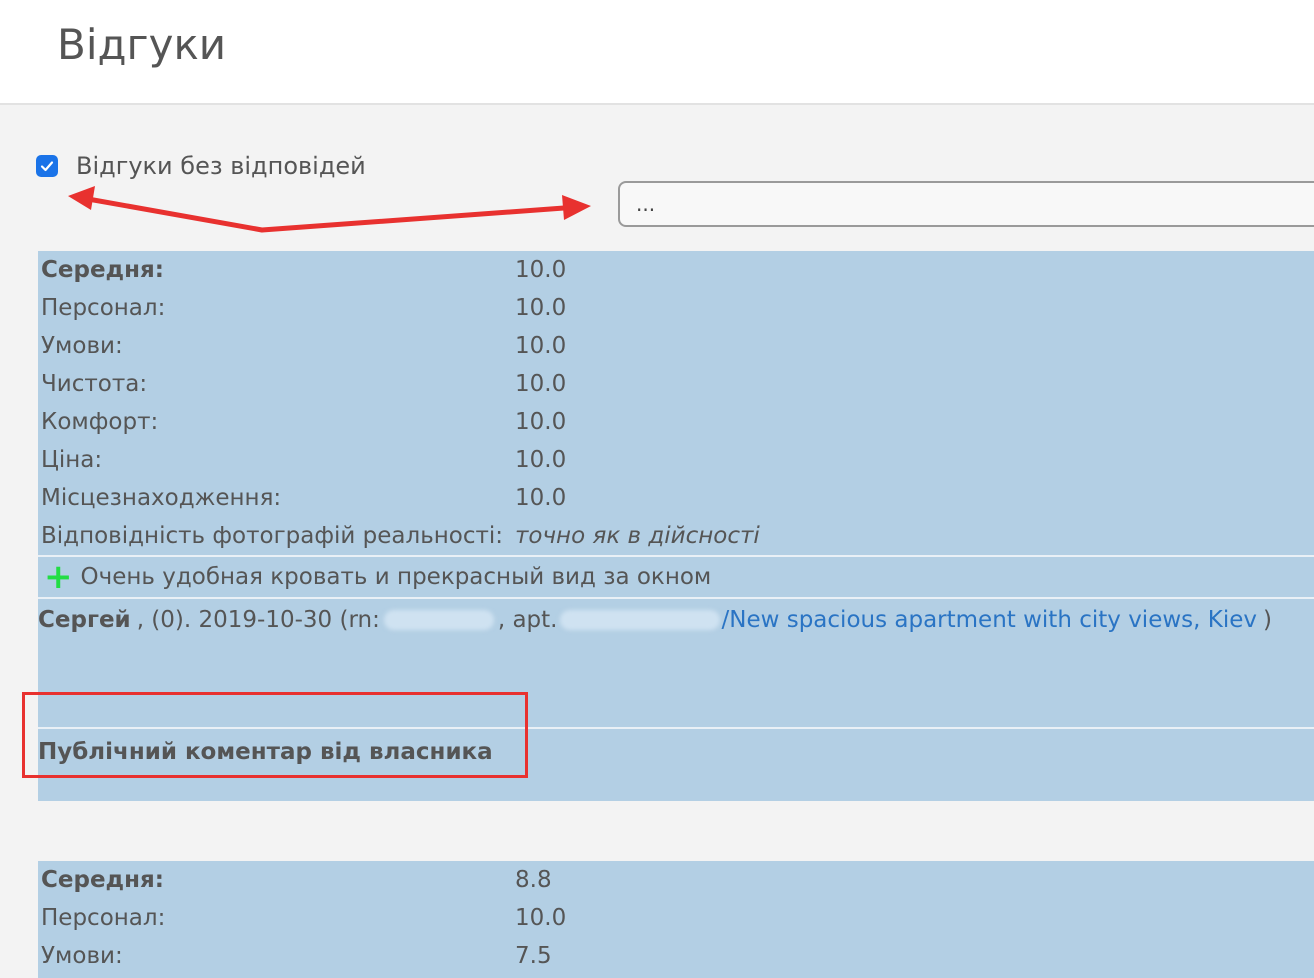 The image size is (1314, 978). What do you see at coordinates (576, 207) in the screenshot?
I see `arrowhead-right-icon` at bounding box center [576, 207].